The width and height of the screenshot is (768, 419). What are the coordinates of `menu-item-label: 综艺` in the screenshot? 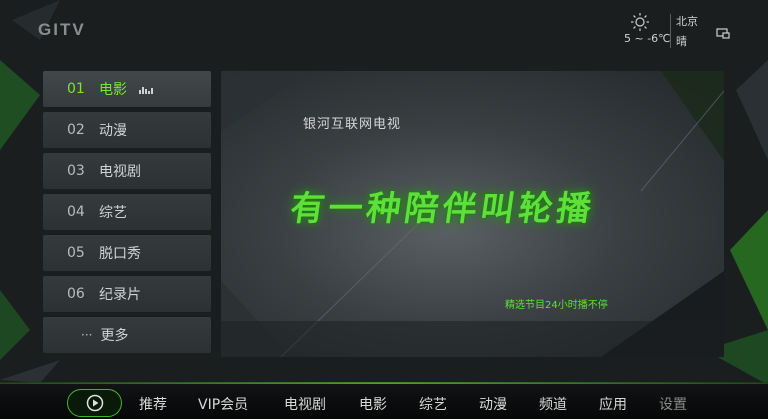 It's located at (113, 213).